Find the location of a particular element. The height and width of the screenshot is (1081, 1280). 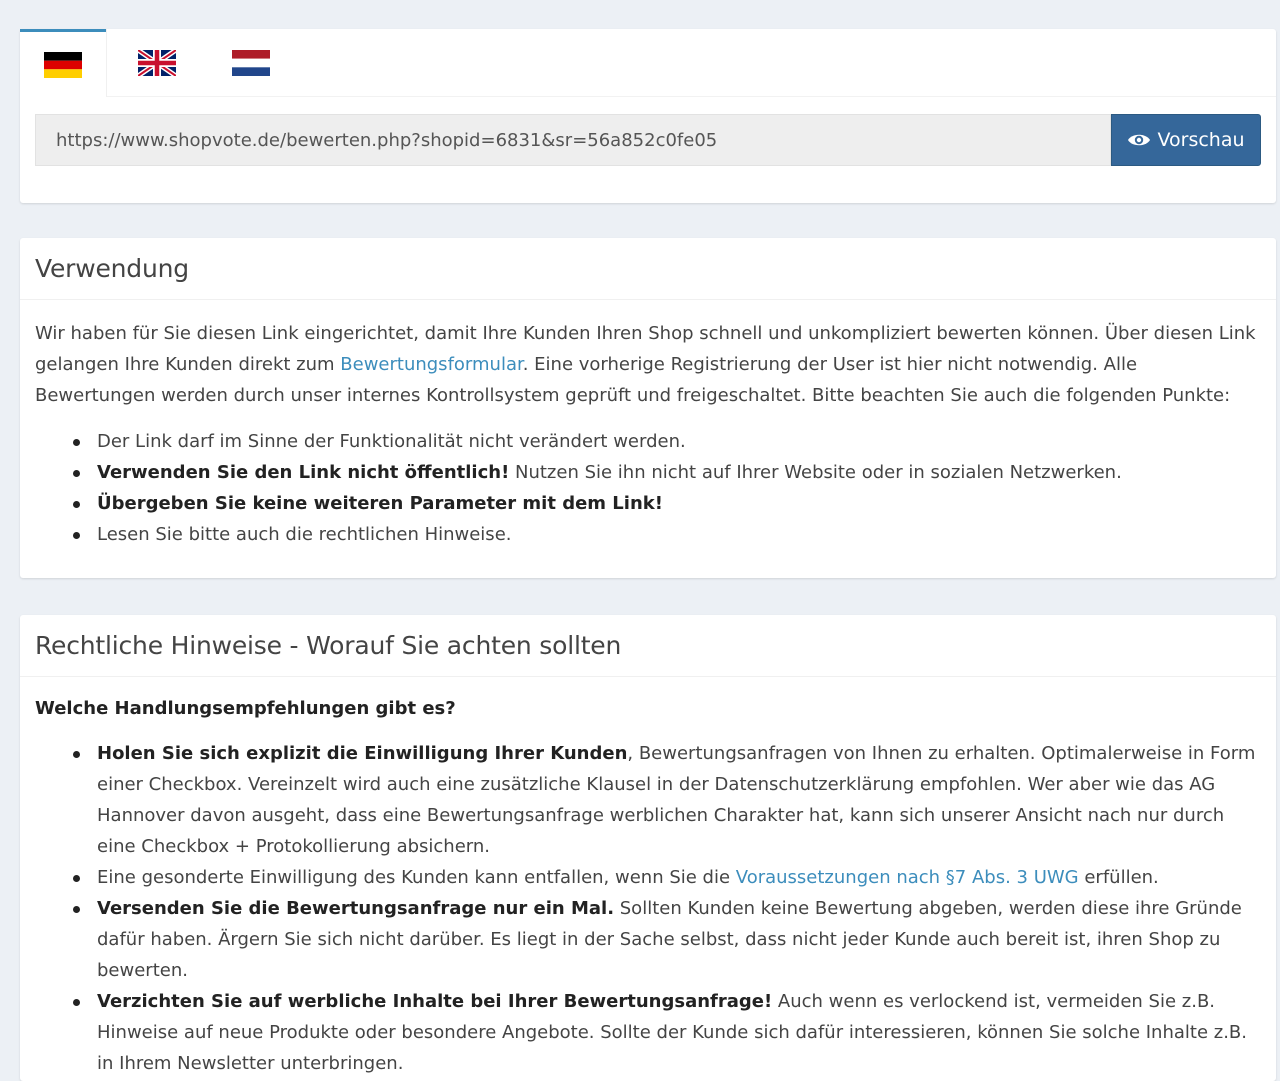

usage-title: Verwendung is located at coordinates (112, 268).